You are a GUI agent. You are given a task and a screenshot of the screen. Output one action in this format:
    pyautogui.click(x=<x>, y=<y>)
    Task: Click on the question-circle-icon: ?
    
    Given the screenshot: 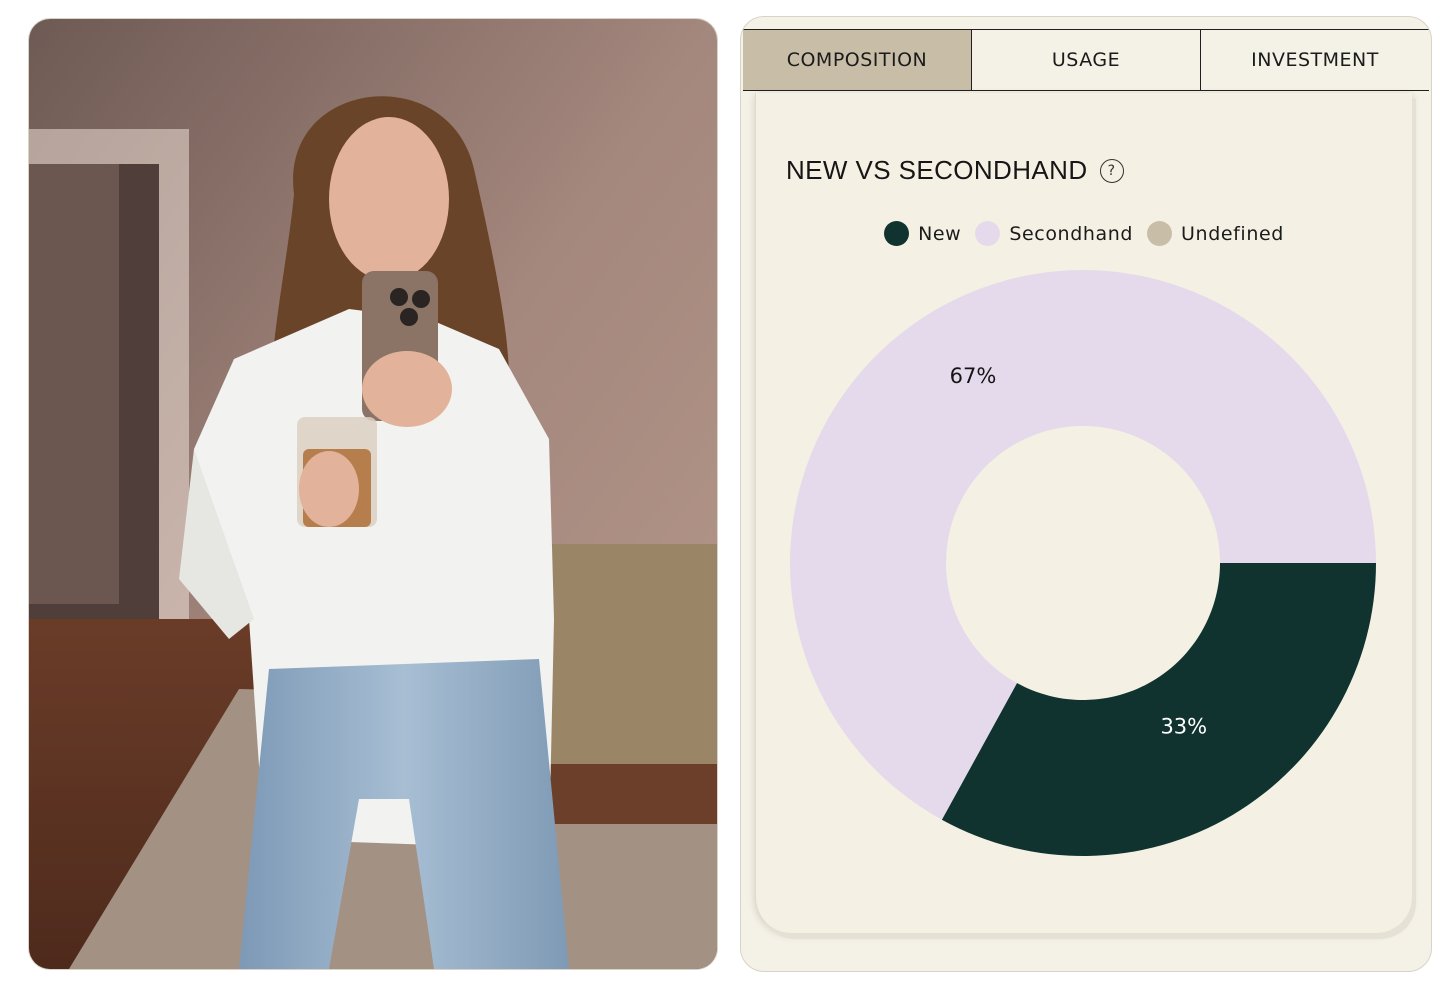 What is the action you would take?
    pyautogui.click(x=1111, y=170)
    